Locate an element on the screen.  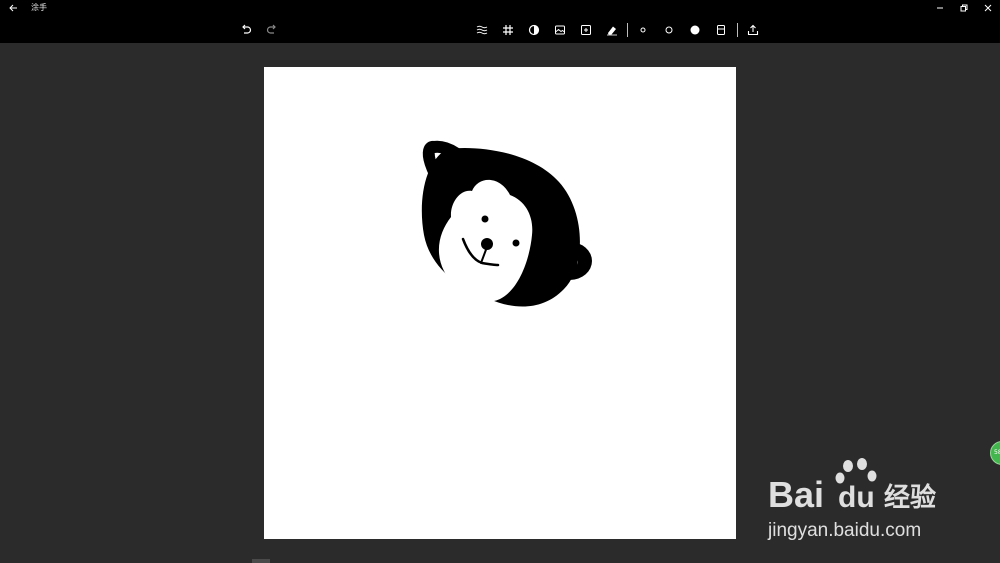
large-brush-icon is located at coordinates (695, 30).